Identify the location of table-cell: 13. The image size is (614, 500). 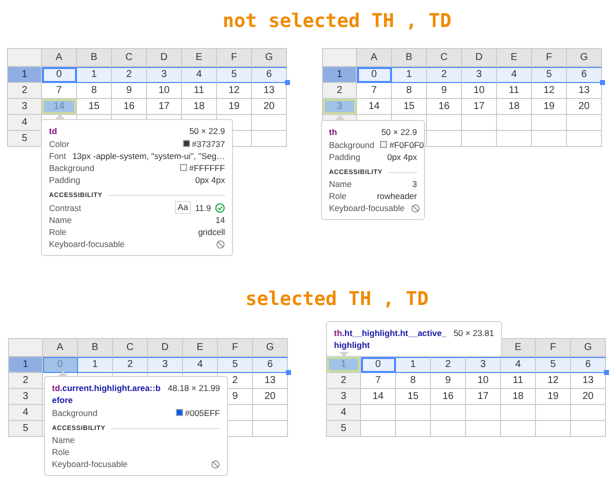
(270, 380).